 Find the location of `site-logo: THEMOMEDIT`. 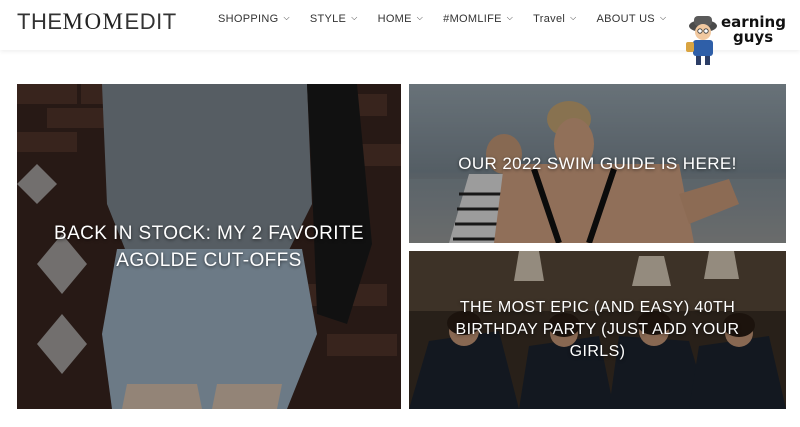

site-logo: THEMOMEDIT is located at coordinates (97, 22).